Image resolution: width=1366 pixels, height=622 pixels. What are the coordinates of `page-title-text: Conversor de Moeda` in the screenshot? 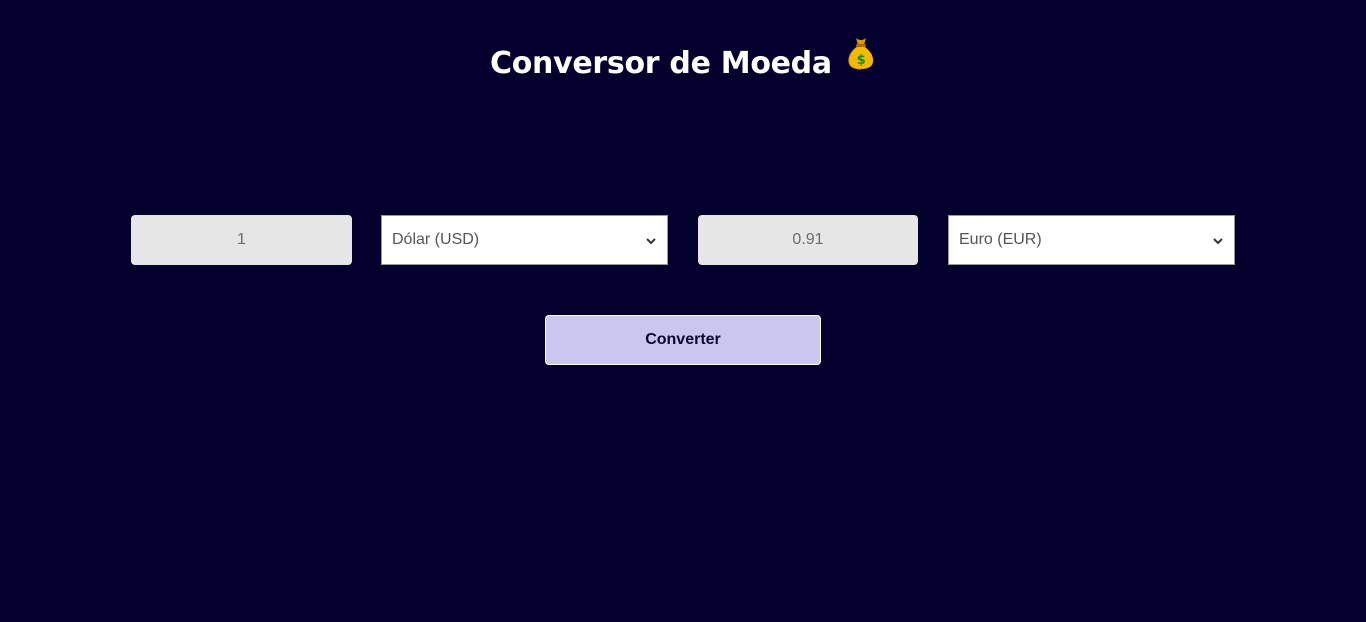 It's located at (661, 63).